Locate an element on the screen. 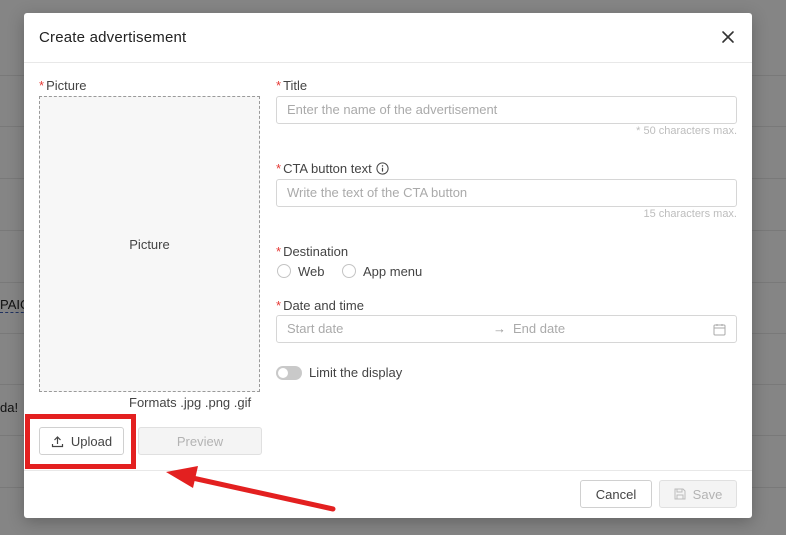 Image resolution: width=786 pixels, height=535 pixels. date-range-picker: Start date → End date is located at coordinates (506, 329).